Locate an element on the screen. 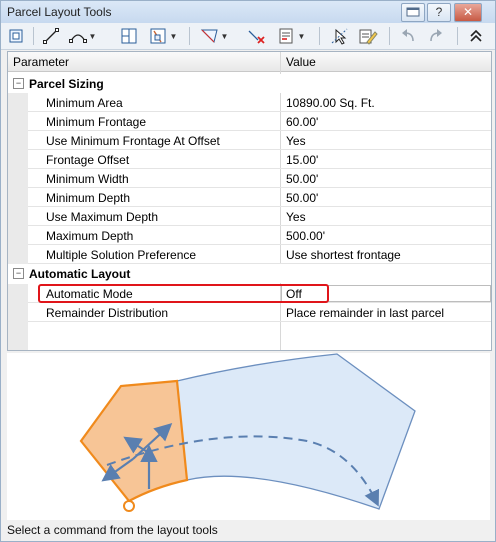  title-bar: Parcel Layout Tools ? ✕ is located at coordinates (248, 12).